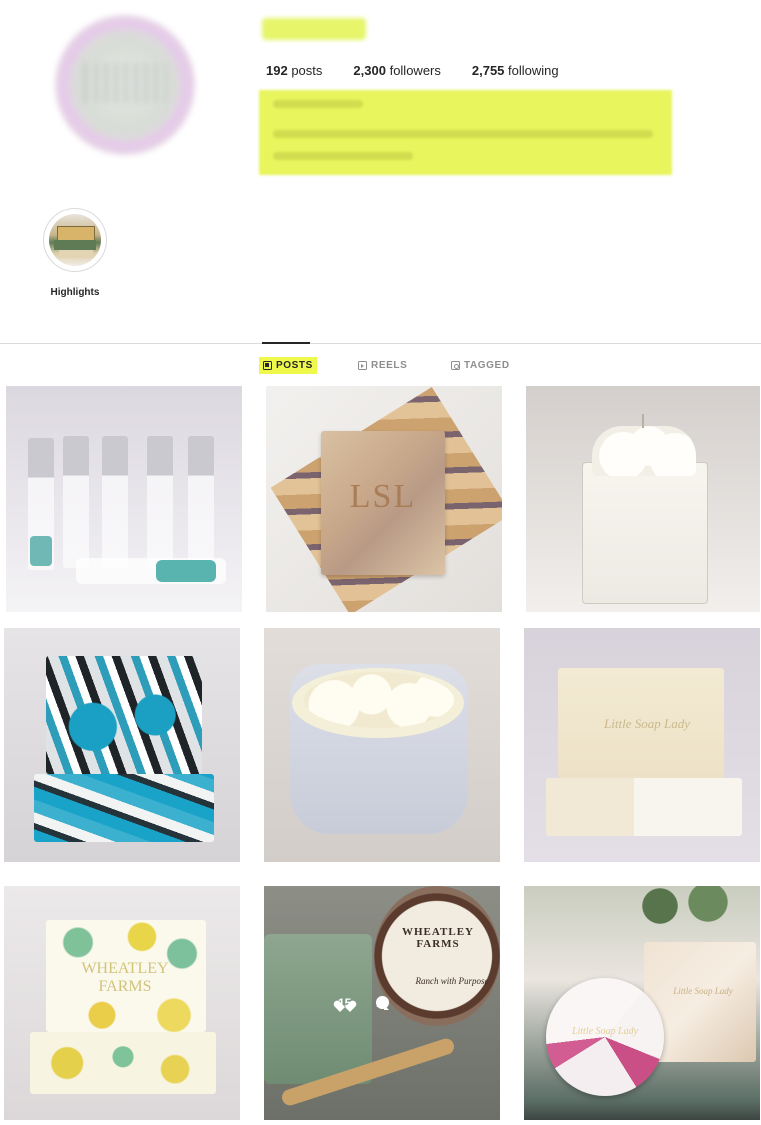 The image size is (761, 1125). I want to click on post-whipped-candle-tin, so click(382, 745).